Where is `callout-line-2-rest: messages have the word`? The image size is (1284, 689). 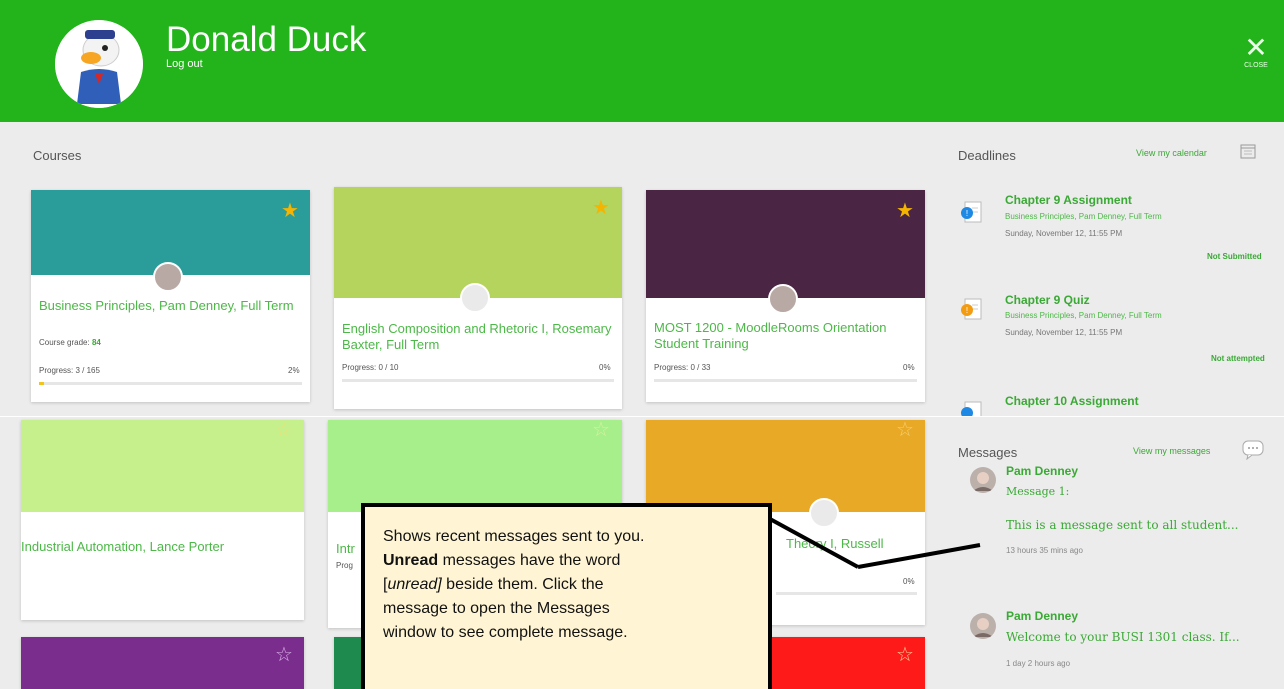
callout-line-2-rest: messages have the word is located at coordinates (529, 560).